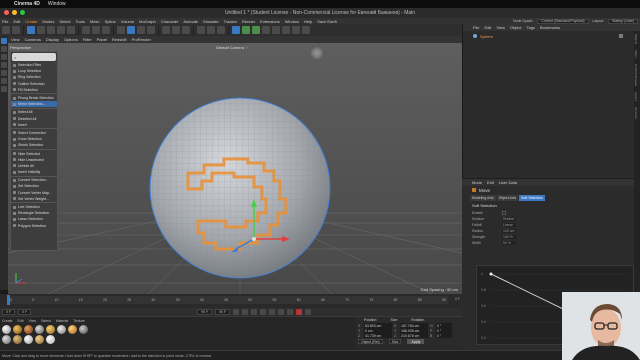 Image resolution: width=640 pixels, height=360 pixels. Describe the element at coordinates (306, 30) in the screenshot. I see `light-icon` at that location.